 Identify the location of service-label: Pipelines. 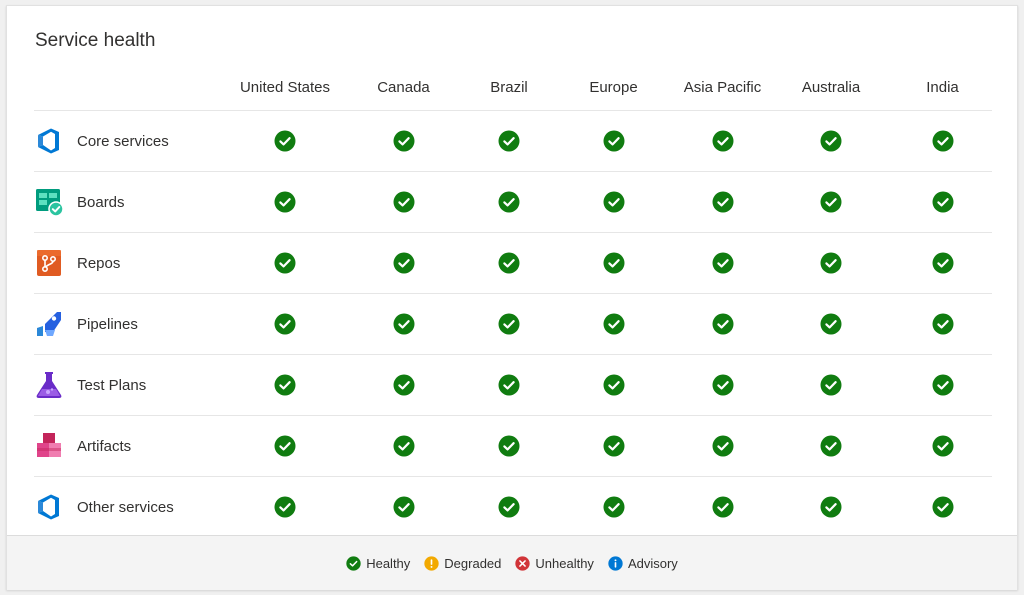
(107, 324).